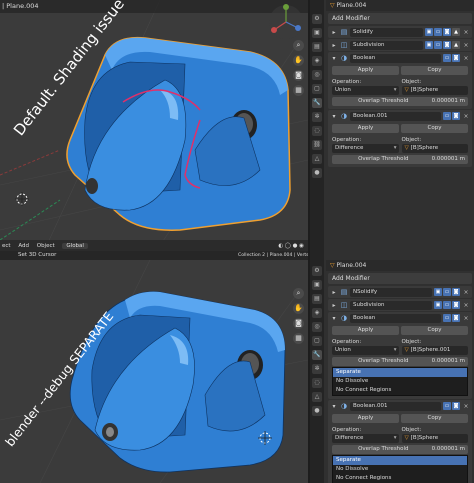  What do you see at coordinates (317, 145) in the screenshot?
I see `constraints-tab-icon: ⛓` at bounding box center [317, 145].